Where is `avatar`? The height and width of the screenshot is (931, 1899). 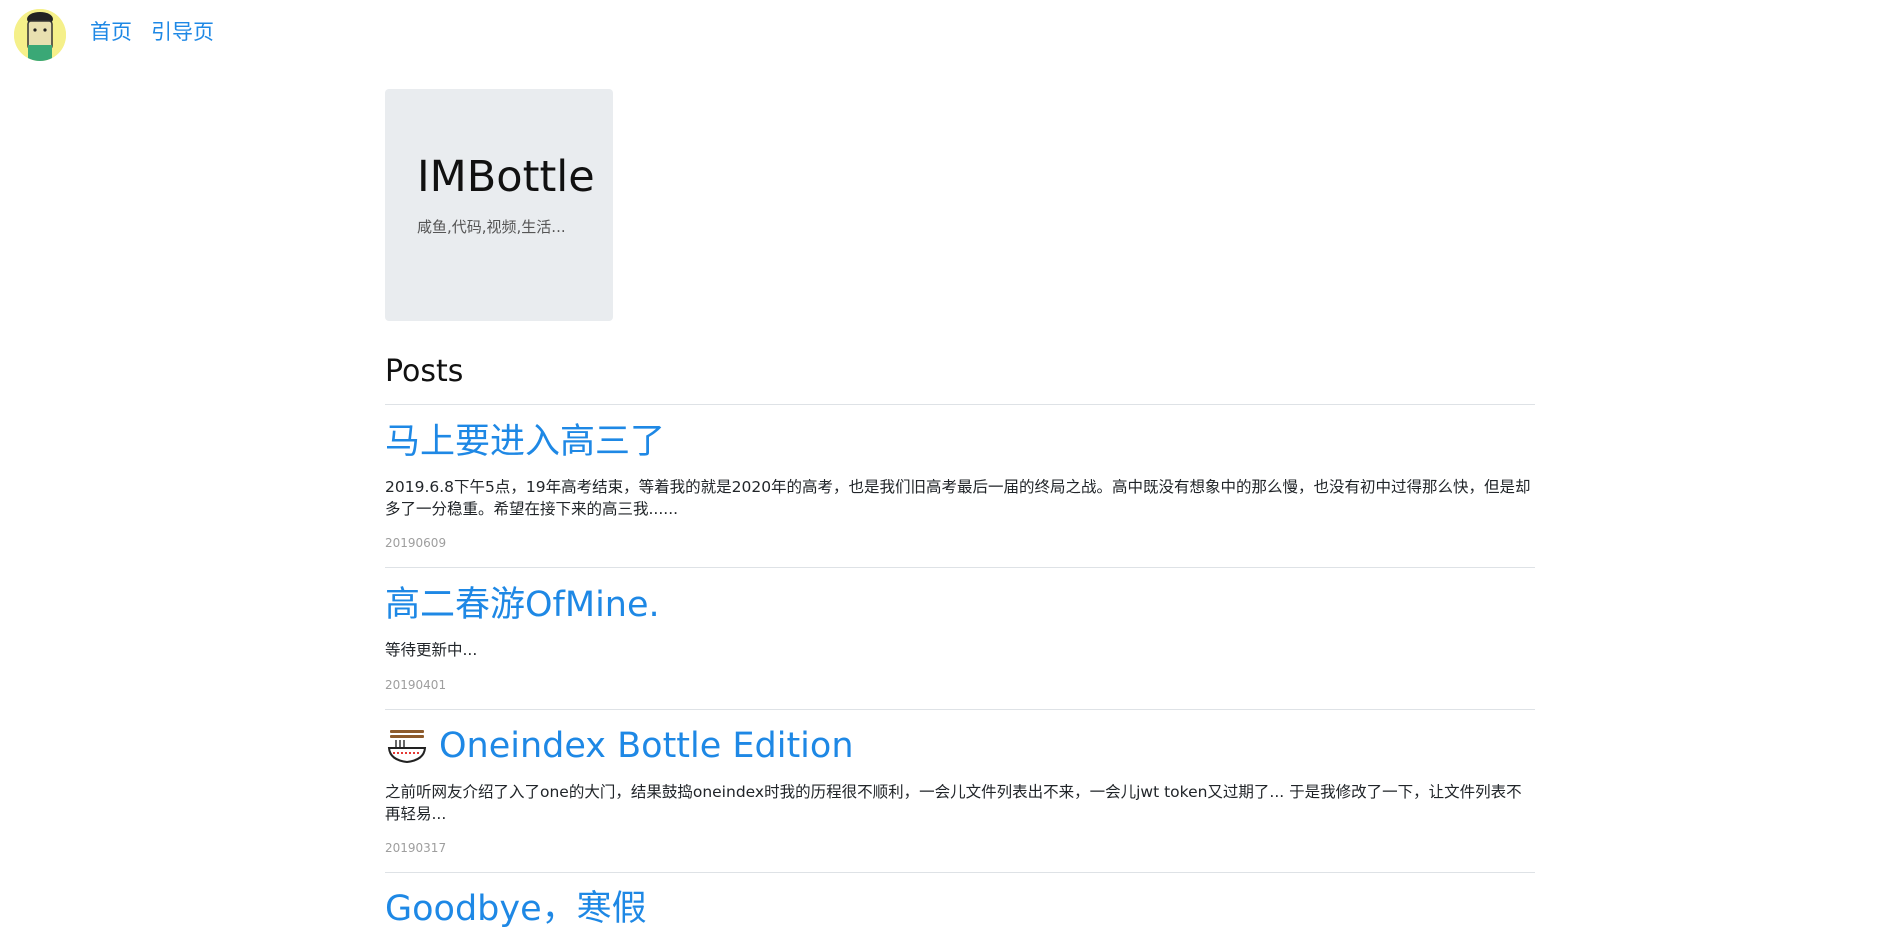 avatar is located at coordinates (40, 35).